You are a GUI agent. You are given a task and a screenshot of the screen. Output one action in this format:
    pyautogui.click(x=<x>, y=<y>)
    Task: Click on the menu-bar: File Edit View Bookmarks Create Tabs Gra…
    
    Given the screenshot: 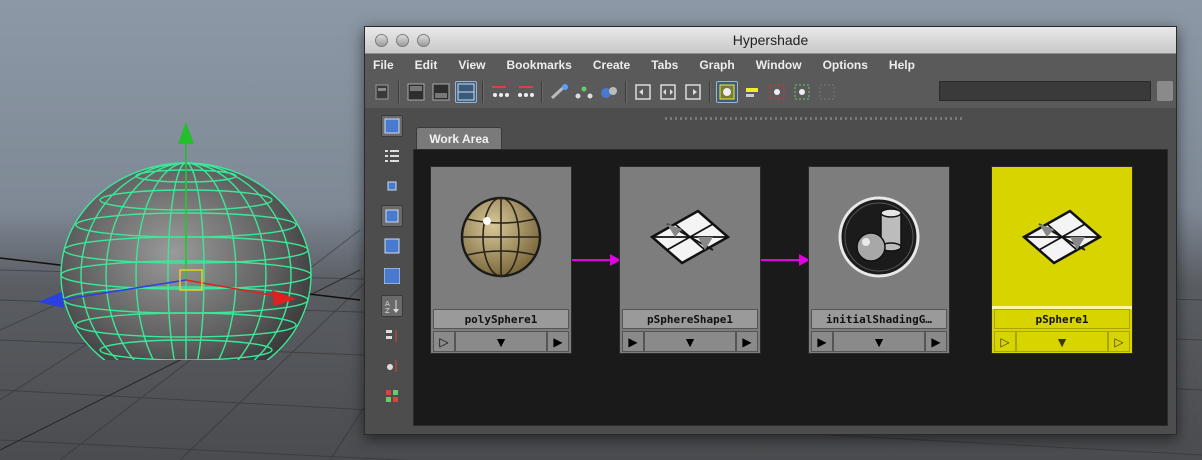 What is the action you would take?
    pyautogui.click(x=770, y=65)
    